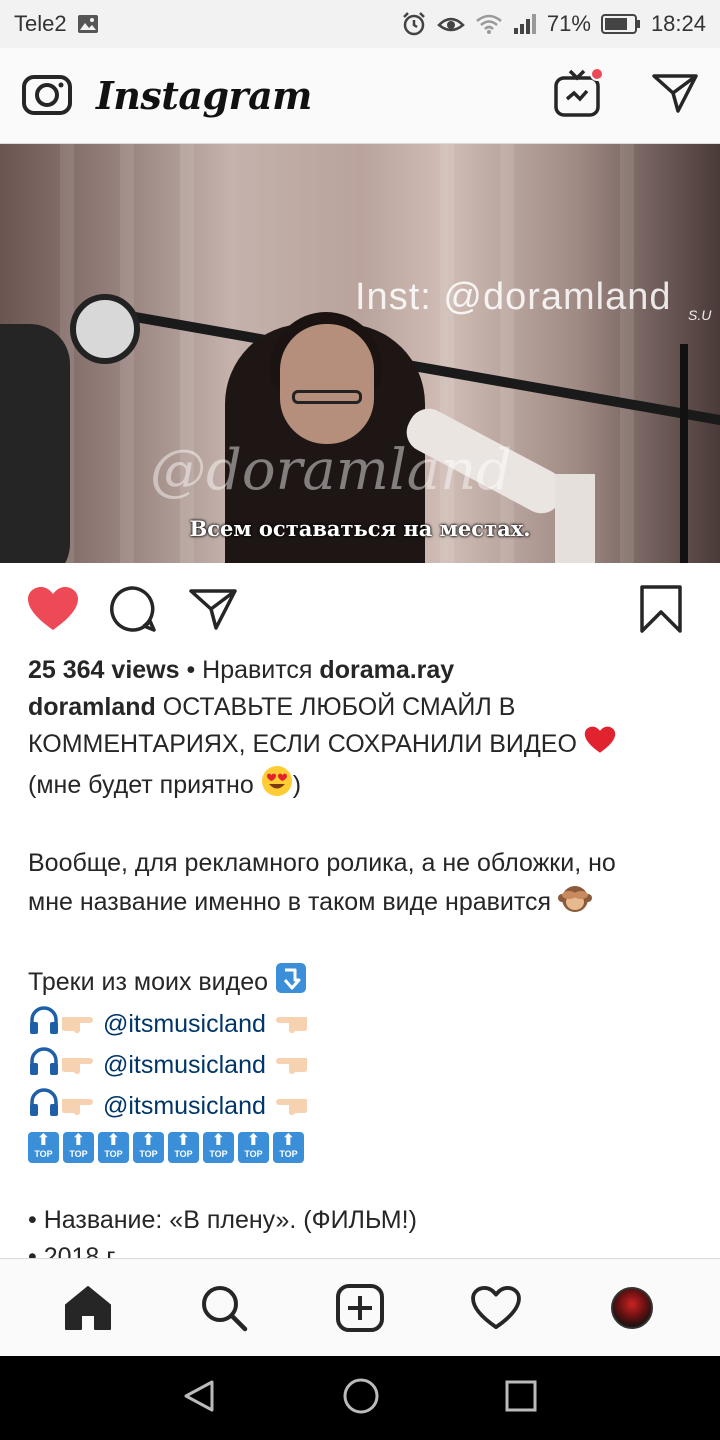 Image resolution: width=720 pixels, height=1440 pixels. I want to click on top-emoji-row: ⬆ TOP ⬆ TOP ⬆ TOP ⬆ TOP ⬆ TOP ⬆ TOP ⬆ TOP ⬆ TOP, so click(363, 1146).